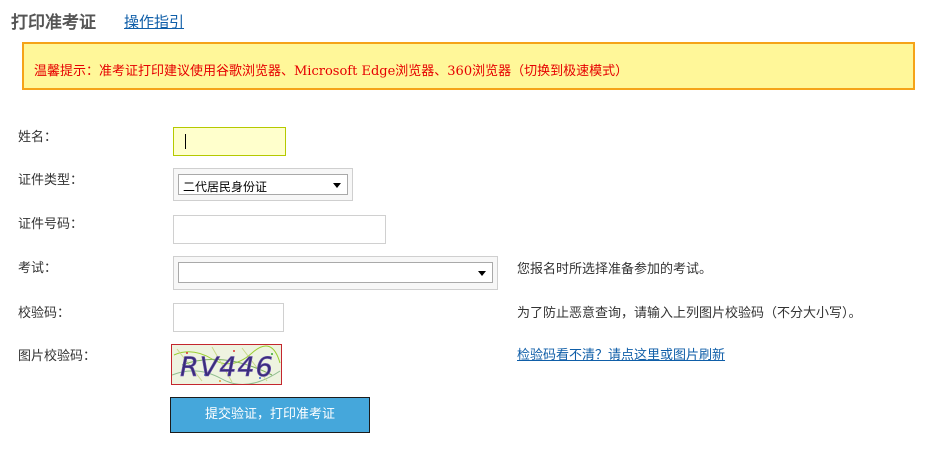  What do you see at coordinates (621, 353) in the screenshot?
I see `refresh-captcha-link: 检验码看不清？请点这里或图片刷新` at bounding box center [621, 353].